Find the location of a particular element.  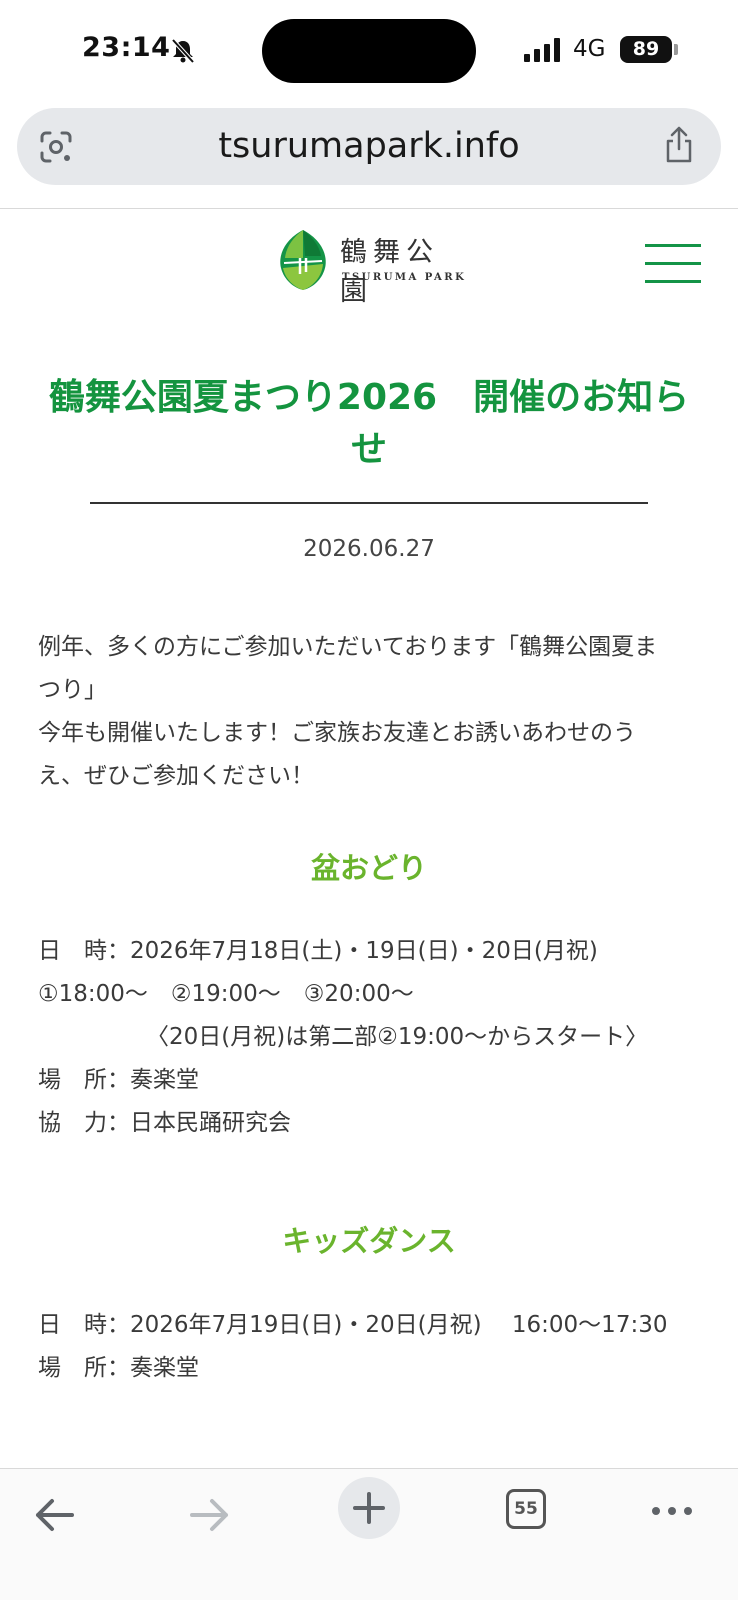

hamburger-menu-icon is located at coordinates (673, 264).